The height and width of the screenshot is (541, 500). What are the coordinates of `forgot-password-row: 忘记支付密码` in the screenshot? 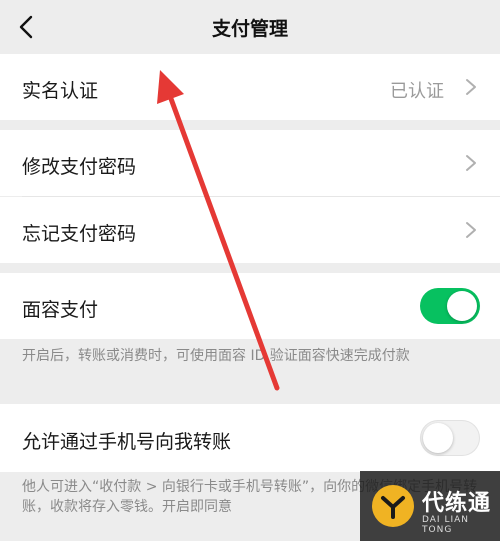 It's located at (250, 230).